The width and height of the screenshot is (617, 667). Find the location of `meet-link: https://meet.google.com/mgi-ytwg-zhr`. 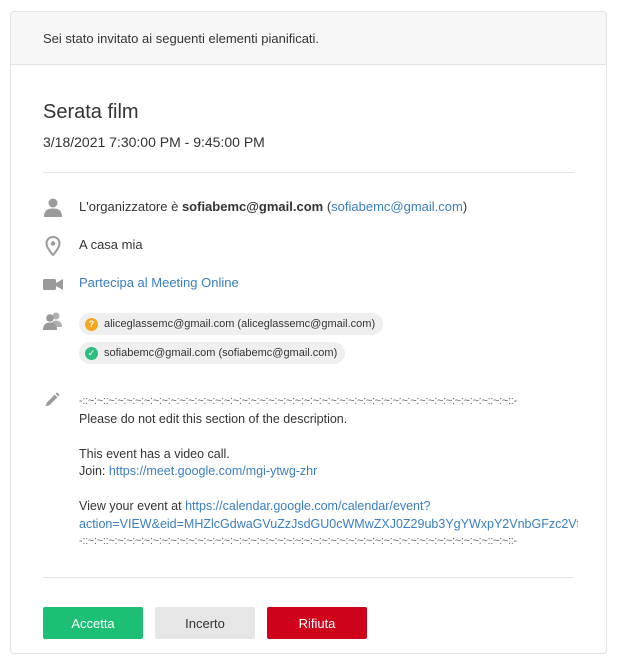

meet-link: https://meet.google.com/mgi-ytwg-zhr is located at coordinates (213, 471).